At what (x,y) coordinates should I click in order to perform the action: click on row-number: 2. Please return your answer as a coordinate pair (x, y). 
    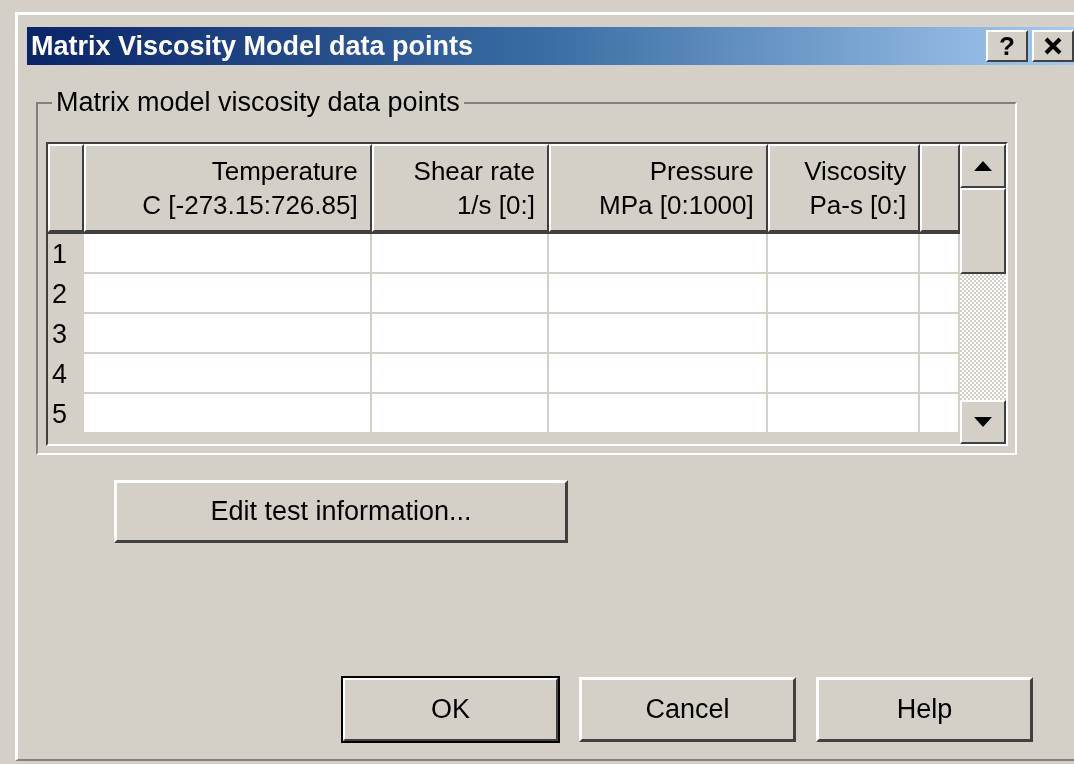
    Looking at the image, I should click on (66, 293).